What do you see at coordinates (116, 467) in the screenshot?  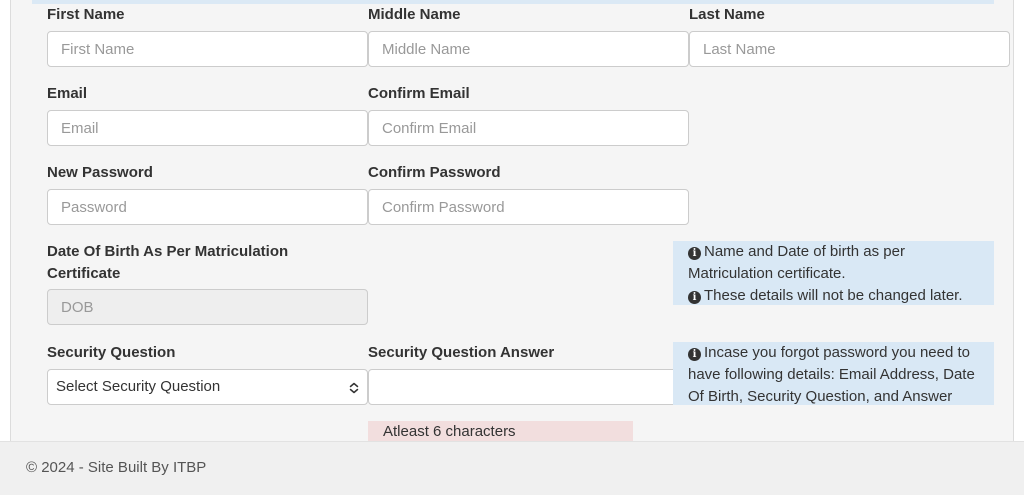 I see `footer-text: © 2024 - Site Built By ITBP` at bounding box center [116, 467].